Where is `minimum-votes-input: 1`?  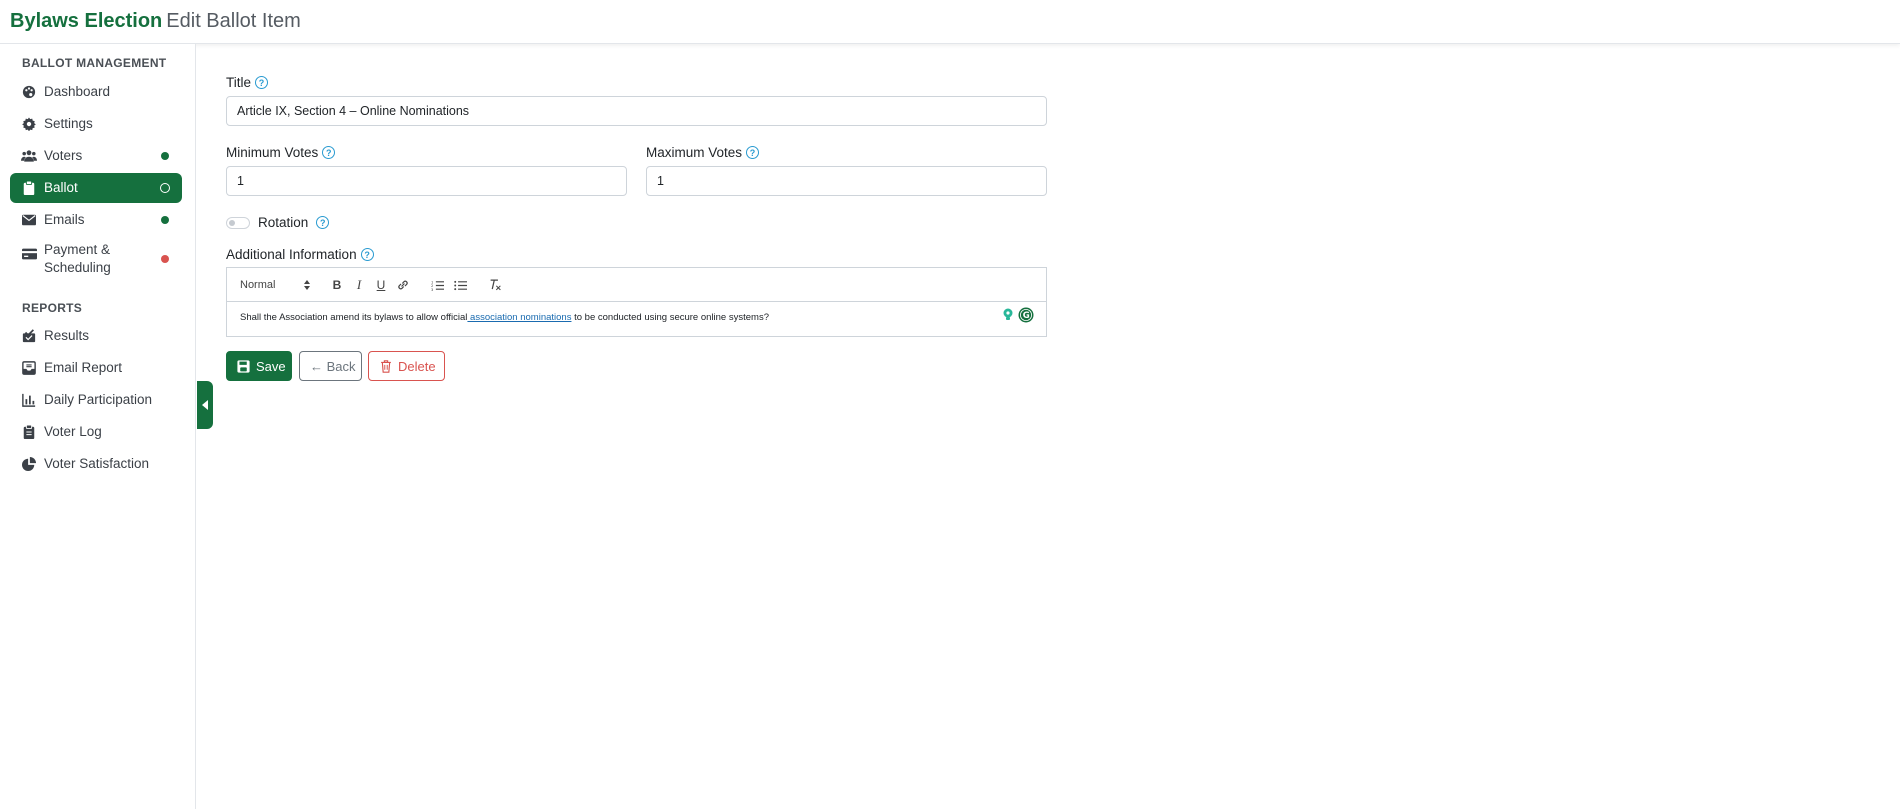 minimum-votes-input: 1 is located at coordinates (426, 181).